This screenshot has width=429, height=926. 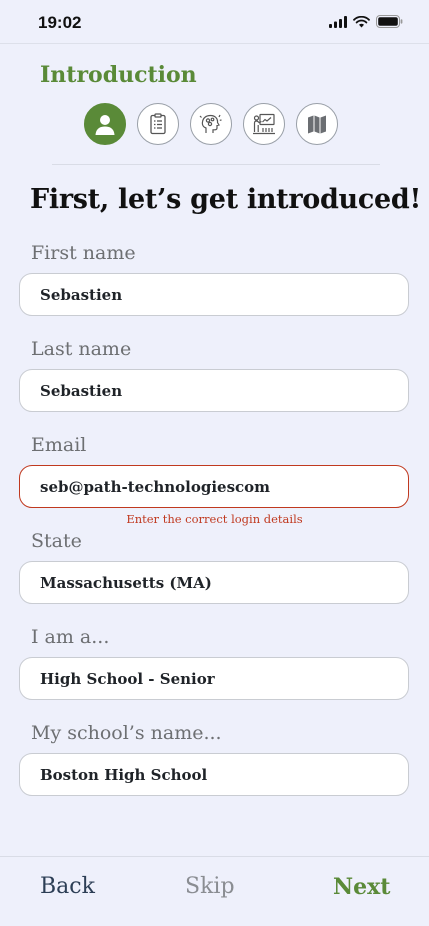 I want to click on step-map, so click(x=317, y=124).